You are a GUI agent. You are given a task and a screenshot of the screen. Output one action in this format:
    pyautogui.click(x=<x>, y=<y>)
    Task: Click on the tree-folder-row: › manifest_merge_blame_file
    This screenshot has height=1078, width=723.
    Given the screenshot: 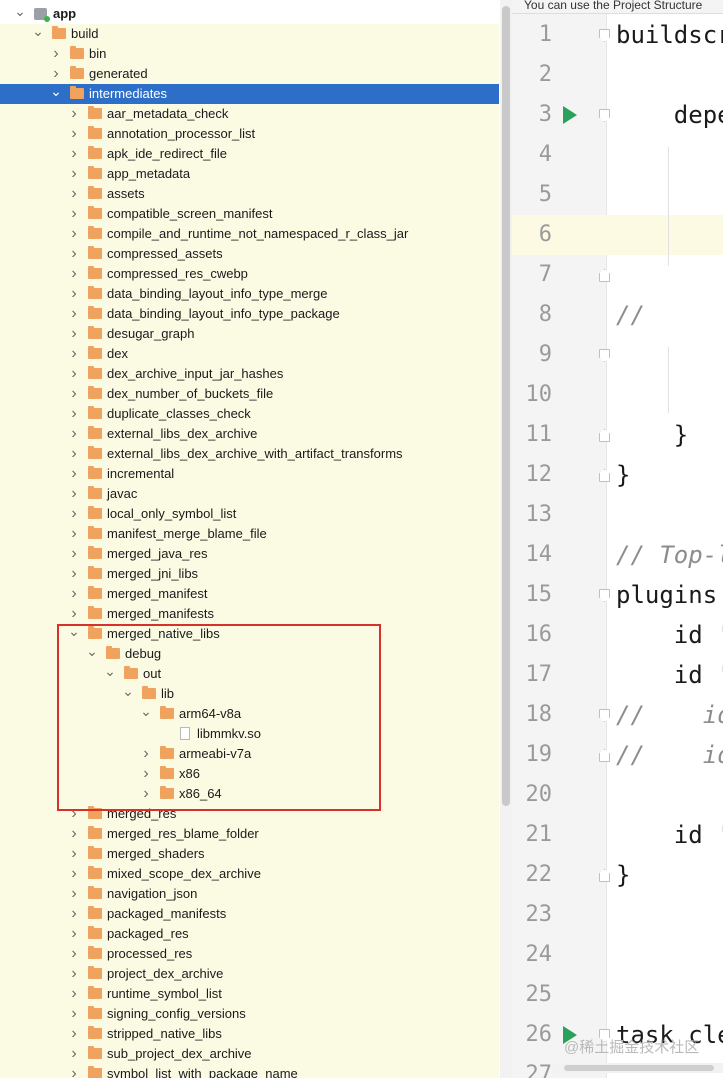 What is the action you would take?
    pyautogui.click(x=249, y=534)
    